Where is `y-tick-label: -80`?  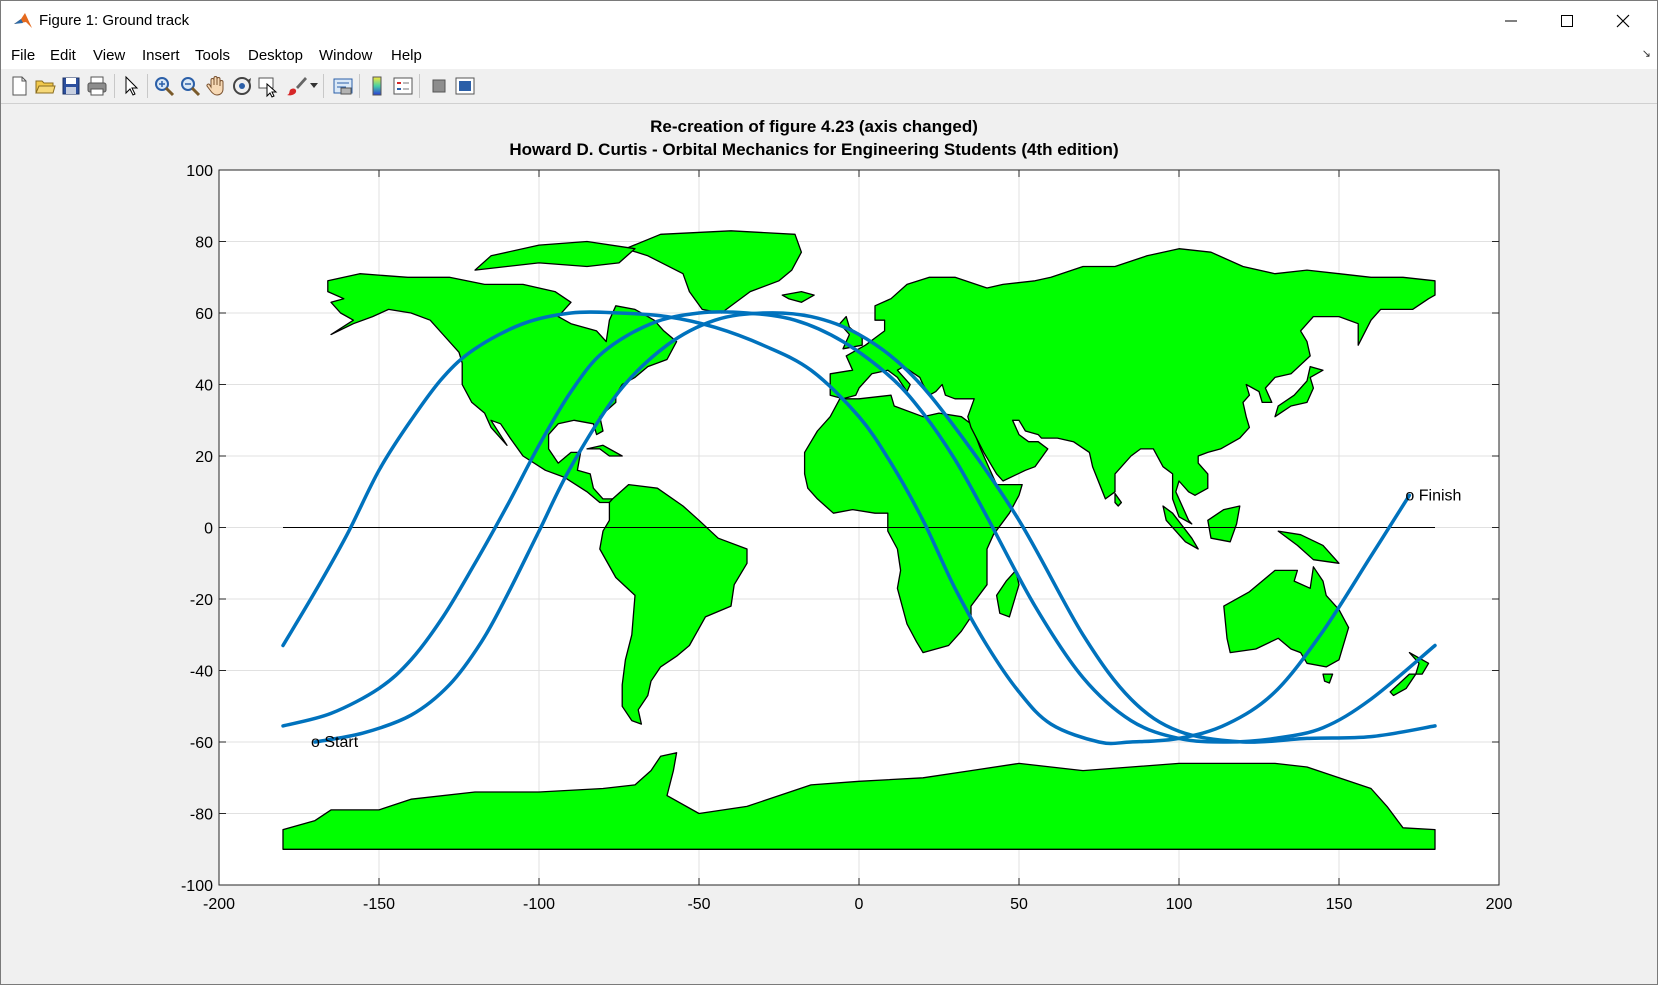 y-tick-label: -80 is located at coordinates (201, 815).